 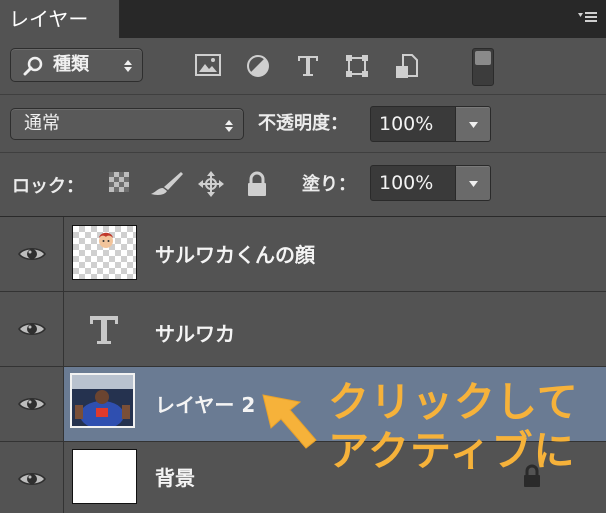 I want to click on lock-row: ロック： 塗り： 100%, so click(x=303, y=184).